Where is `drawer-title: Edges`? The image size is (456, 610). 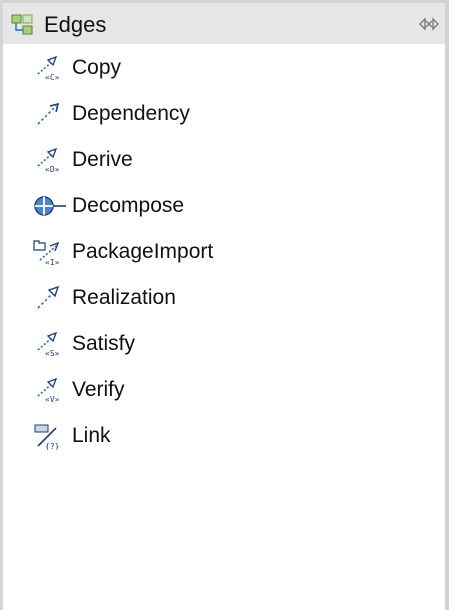 drawer-title: Edges is located at coordinates (75, 24).